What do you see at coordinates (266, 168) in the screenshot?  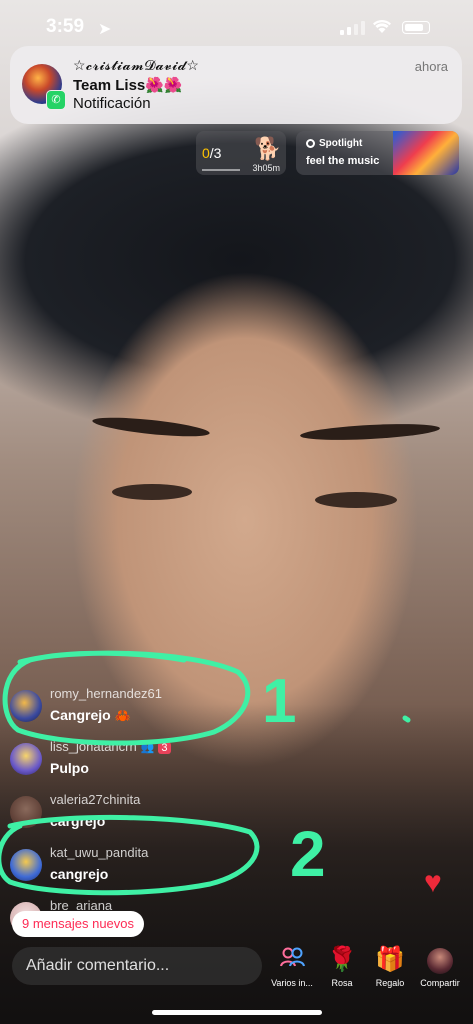 I see `goal-timer: 3h05m` at bounding box center [266, 168].